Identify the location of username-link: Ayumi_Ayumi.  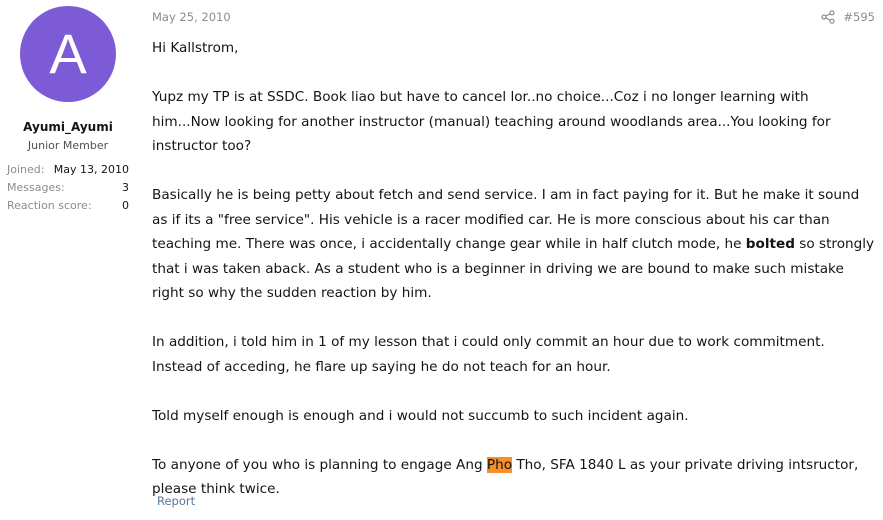
(68, 127).